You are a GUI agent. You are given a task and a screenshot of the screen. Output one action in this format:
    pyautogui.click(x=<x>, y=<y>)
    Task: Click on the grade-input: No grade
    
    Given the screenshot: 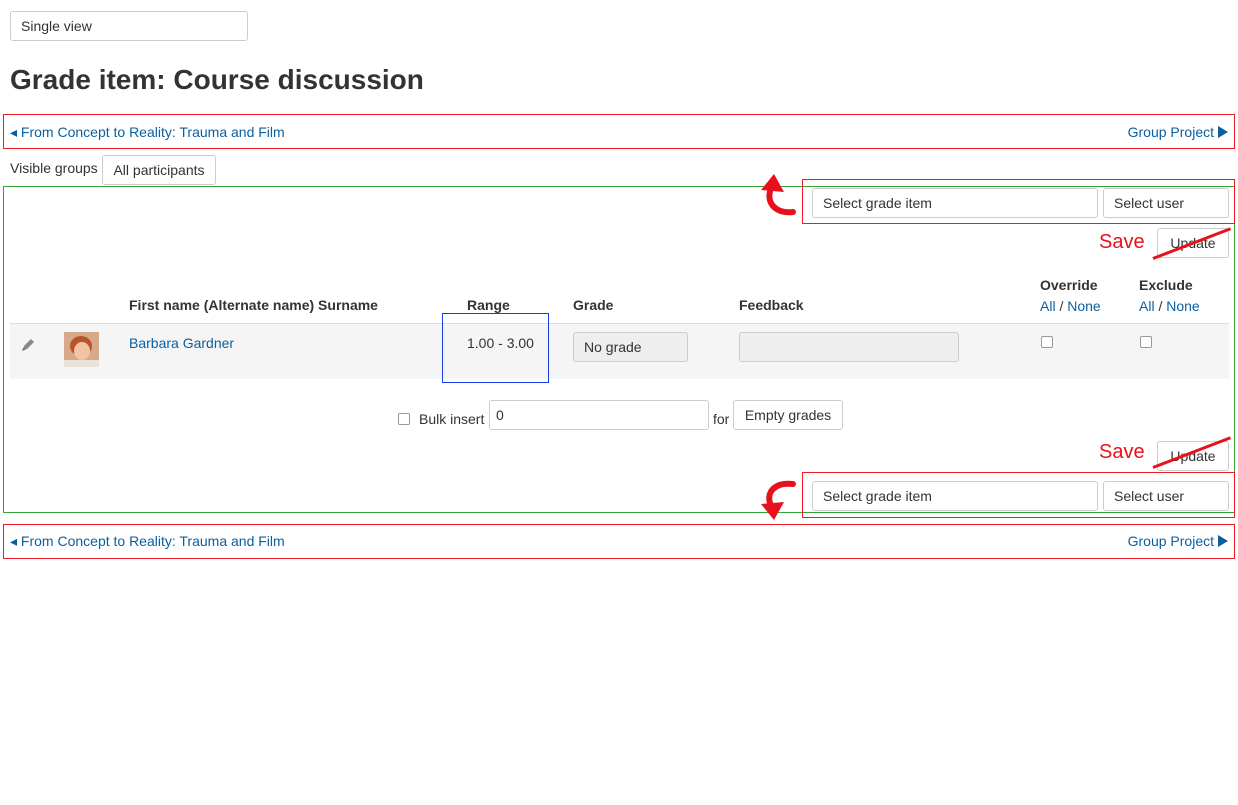 What is the action you would take?
    pyautogui.click(x=630, y=347)
    